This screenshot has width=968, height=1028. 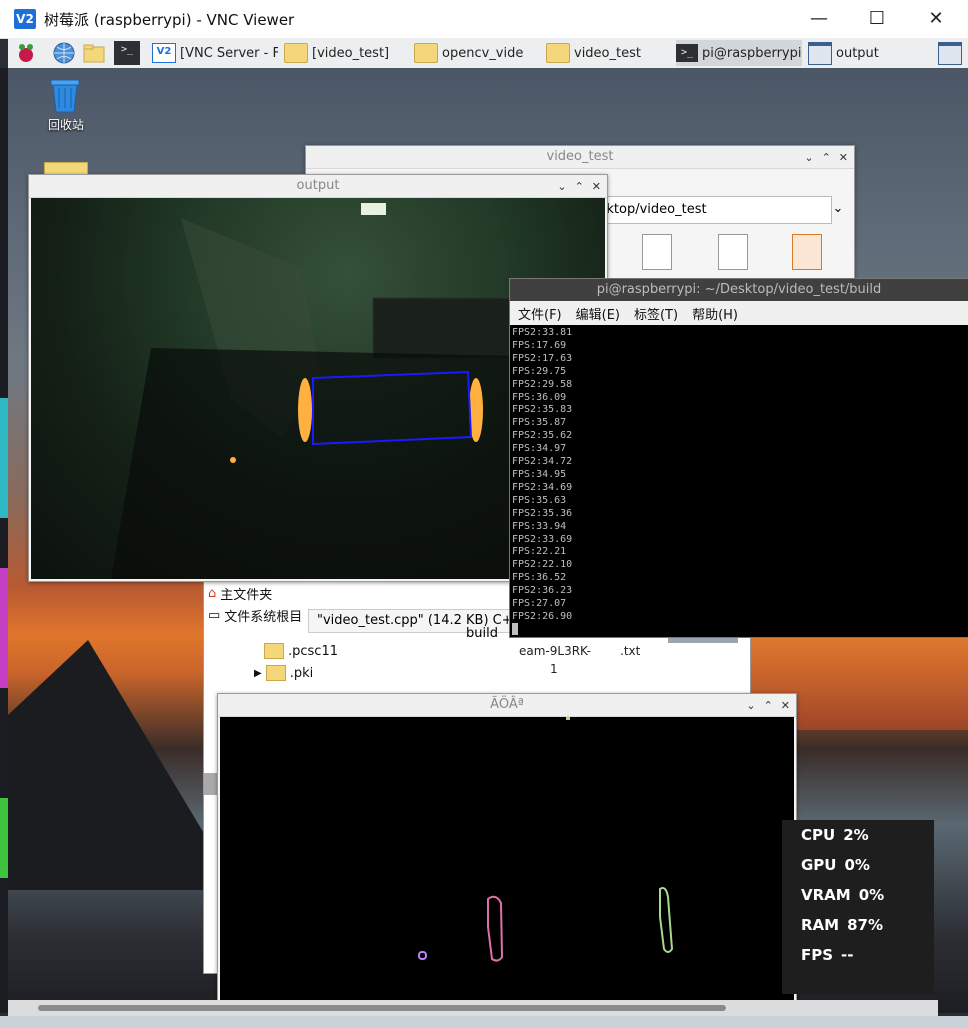 I want to click on terminal-line: FPS:27.07, so click(x=539, y=604).